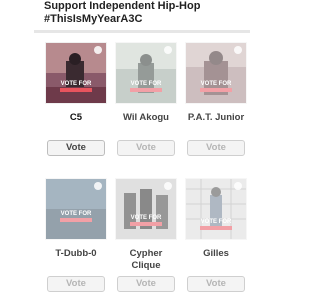 The height and width of the screenshot is (300, 320). Describe the element at coordinates (76, 148) in the screenshot. I see `vote-button-c5: Vote` at that location.